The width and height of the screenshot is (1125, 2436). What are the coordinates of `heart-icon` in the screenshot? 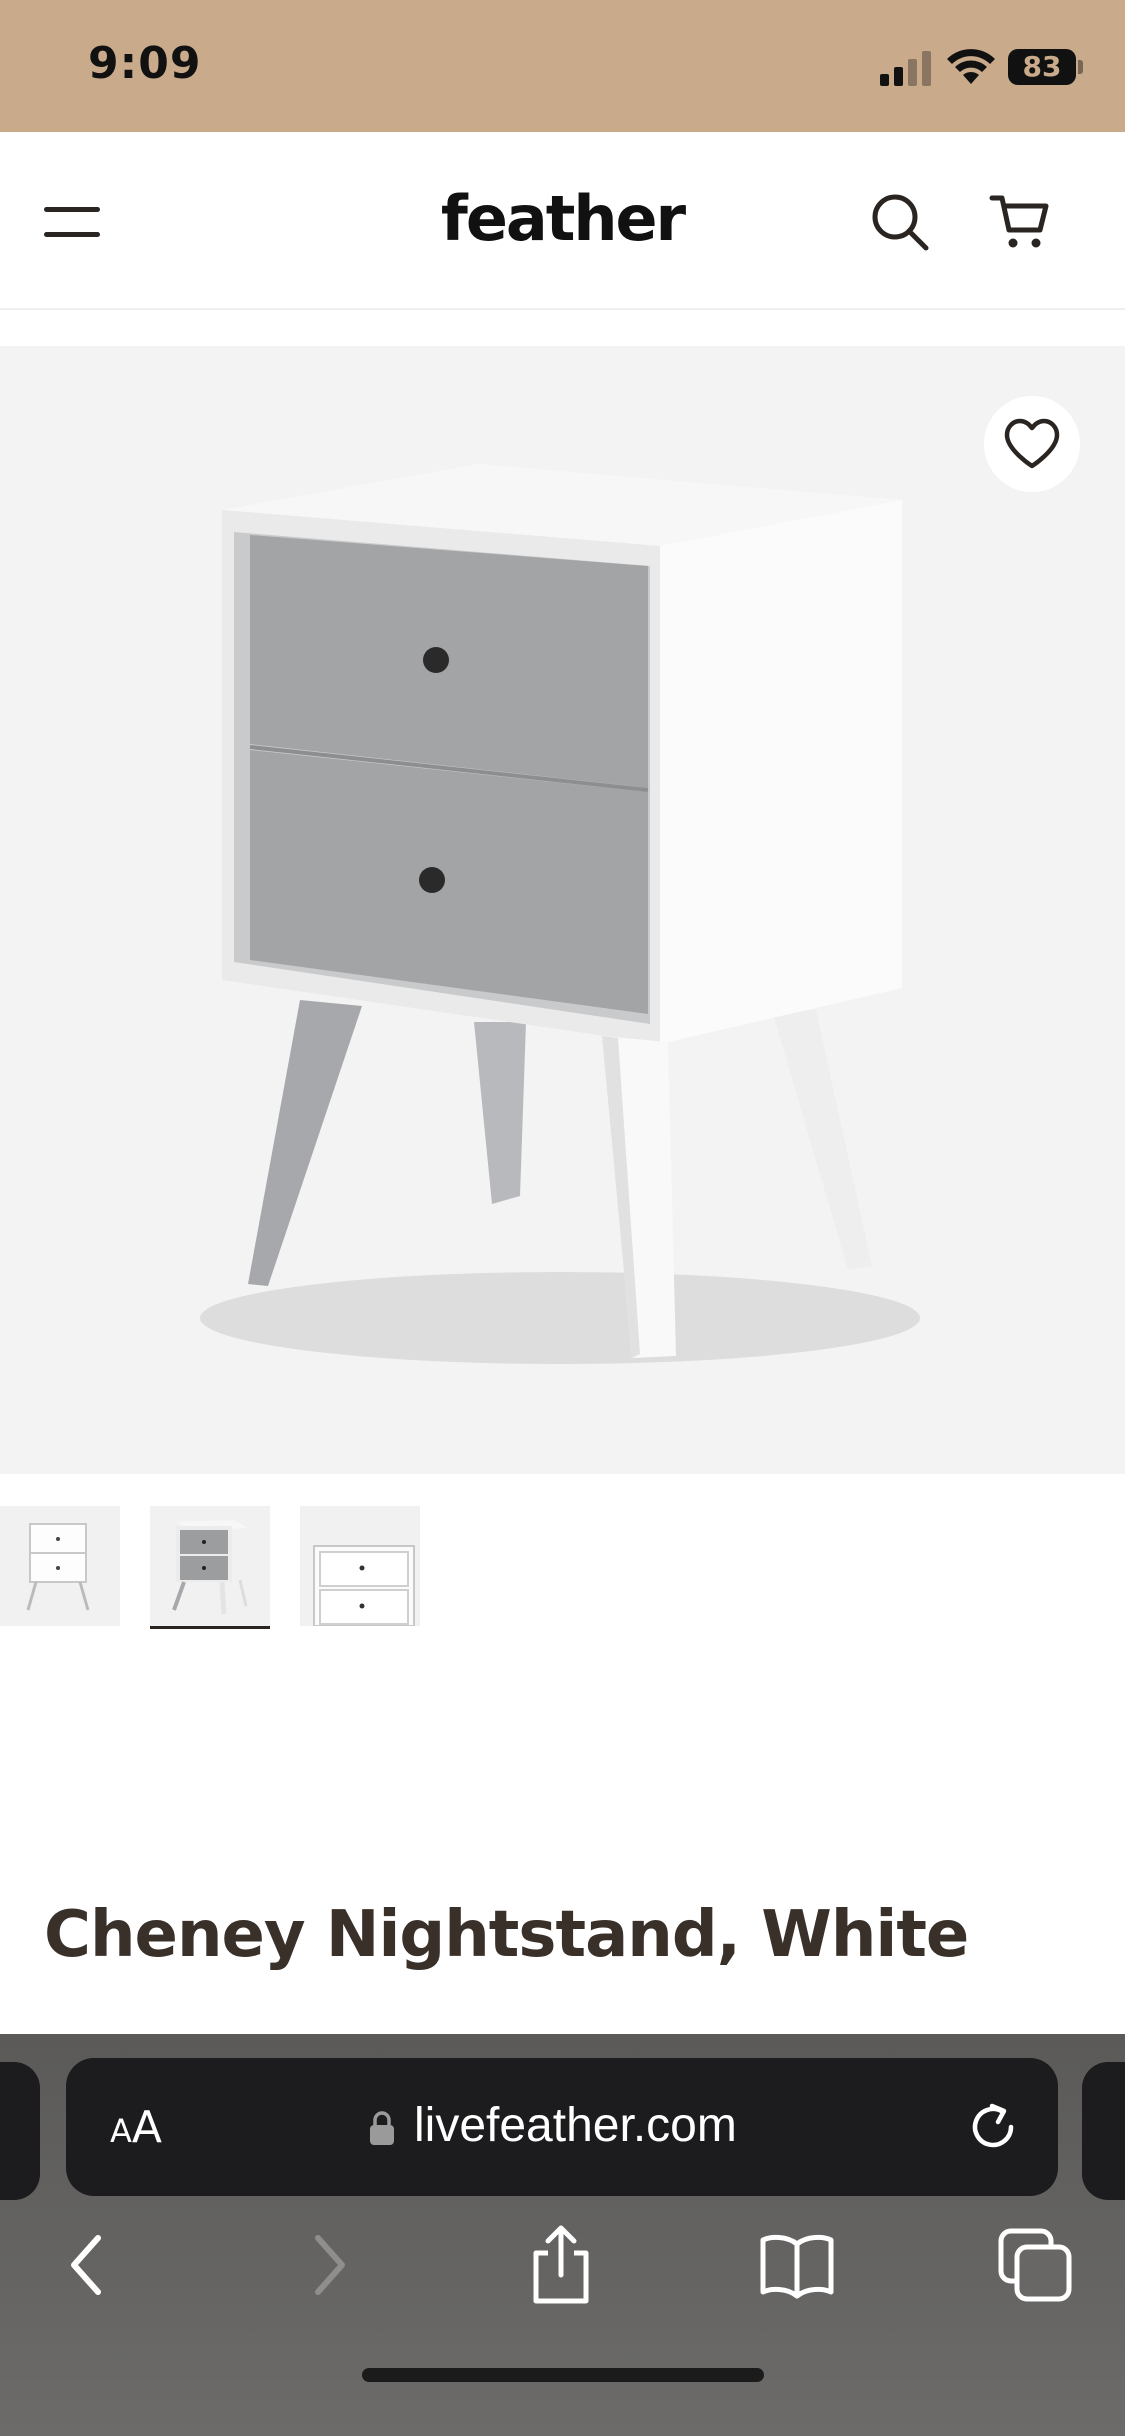 It's located at (1032, 443).